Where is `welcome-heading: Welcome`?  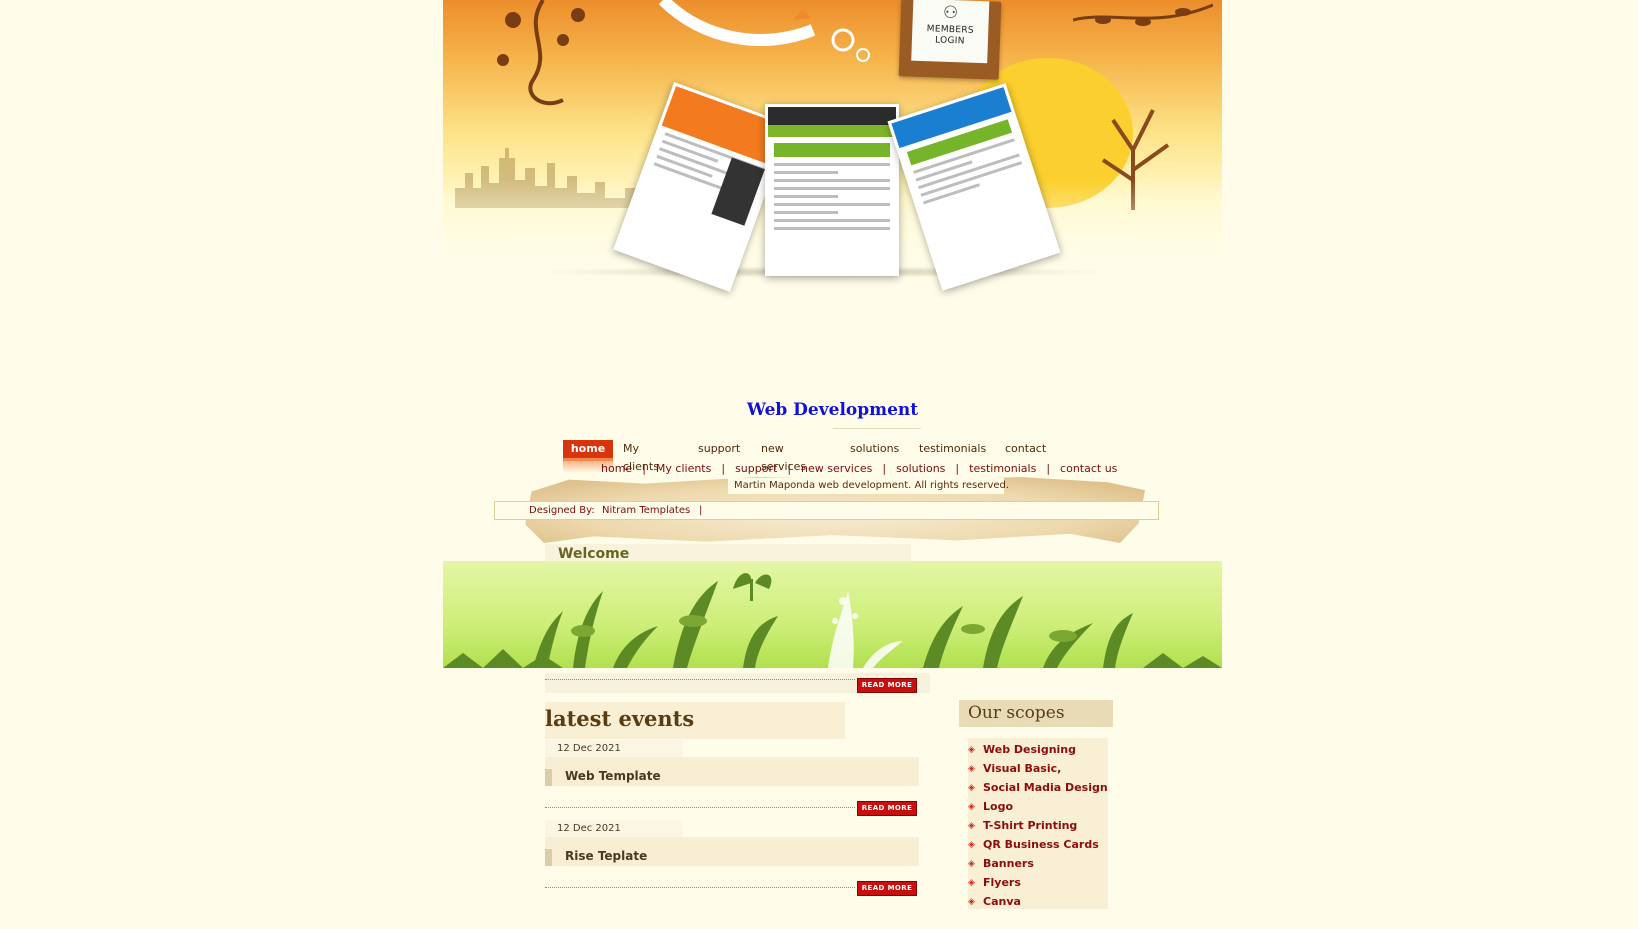
welcome-heading: Welcome is located at coordinates (594, 554).